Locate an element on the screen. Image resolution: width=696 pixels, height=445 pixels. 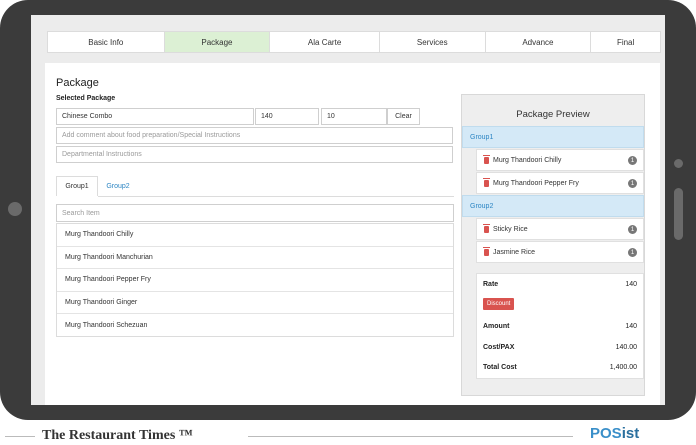
camera-icon is located at coordinates (678, 163).